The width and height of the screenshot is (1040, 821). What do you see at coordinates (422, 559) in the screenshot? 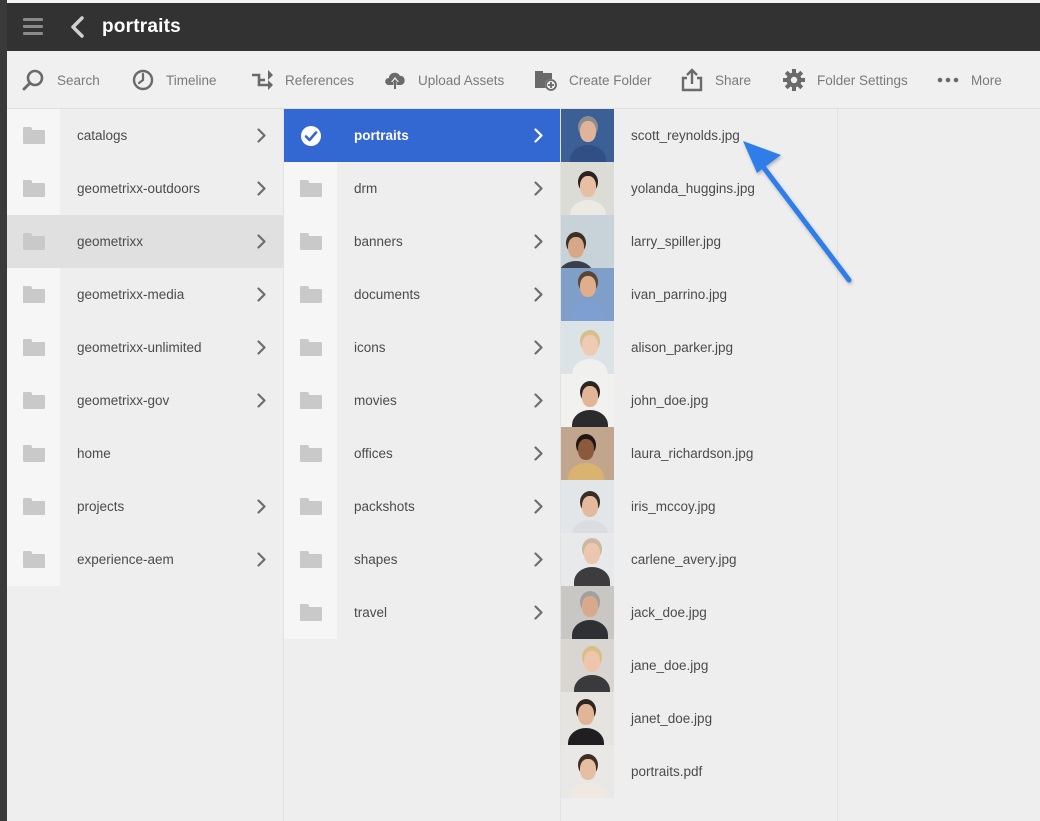
I see `folder-row: shapes` at bounding box center [422, 559].